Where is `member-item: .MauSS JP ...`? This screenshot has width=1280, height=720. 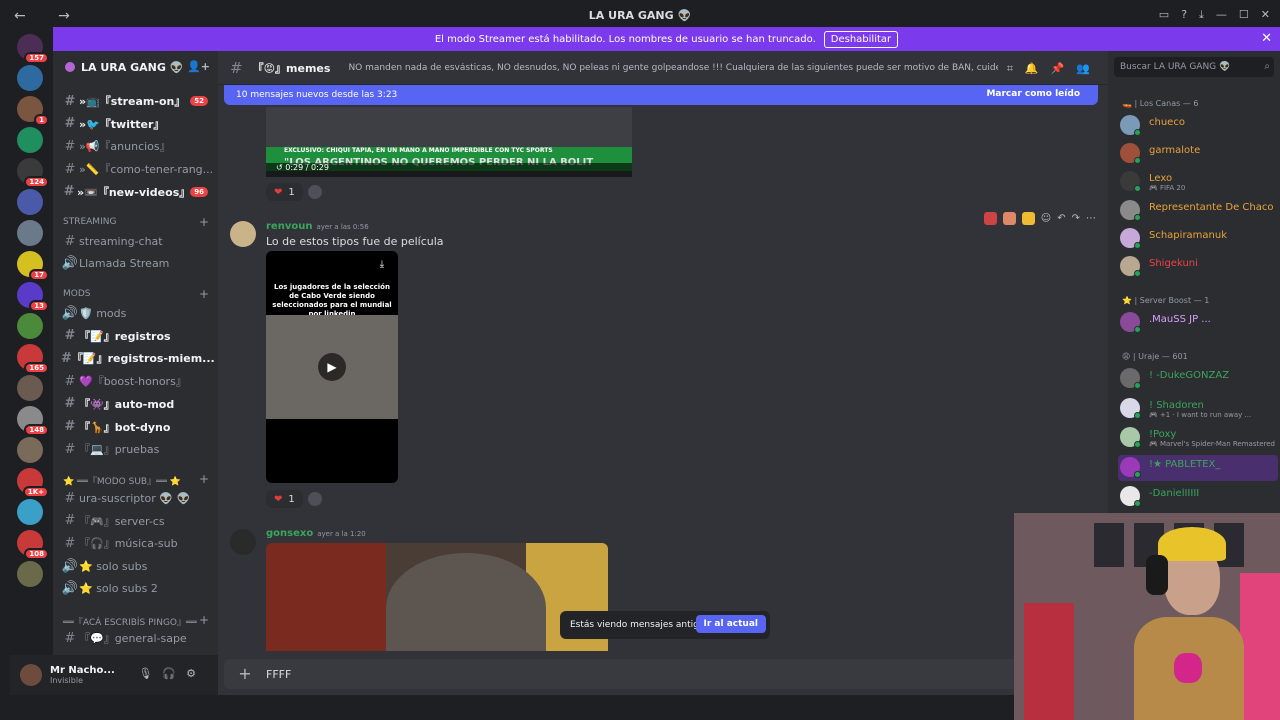
member-item: .MauSS JP ... is located at coordinates (1198, 323).